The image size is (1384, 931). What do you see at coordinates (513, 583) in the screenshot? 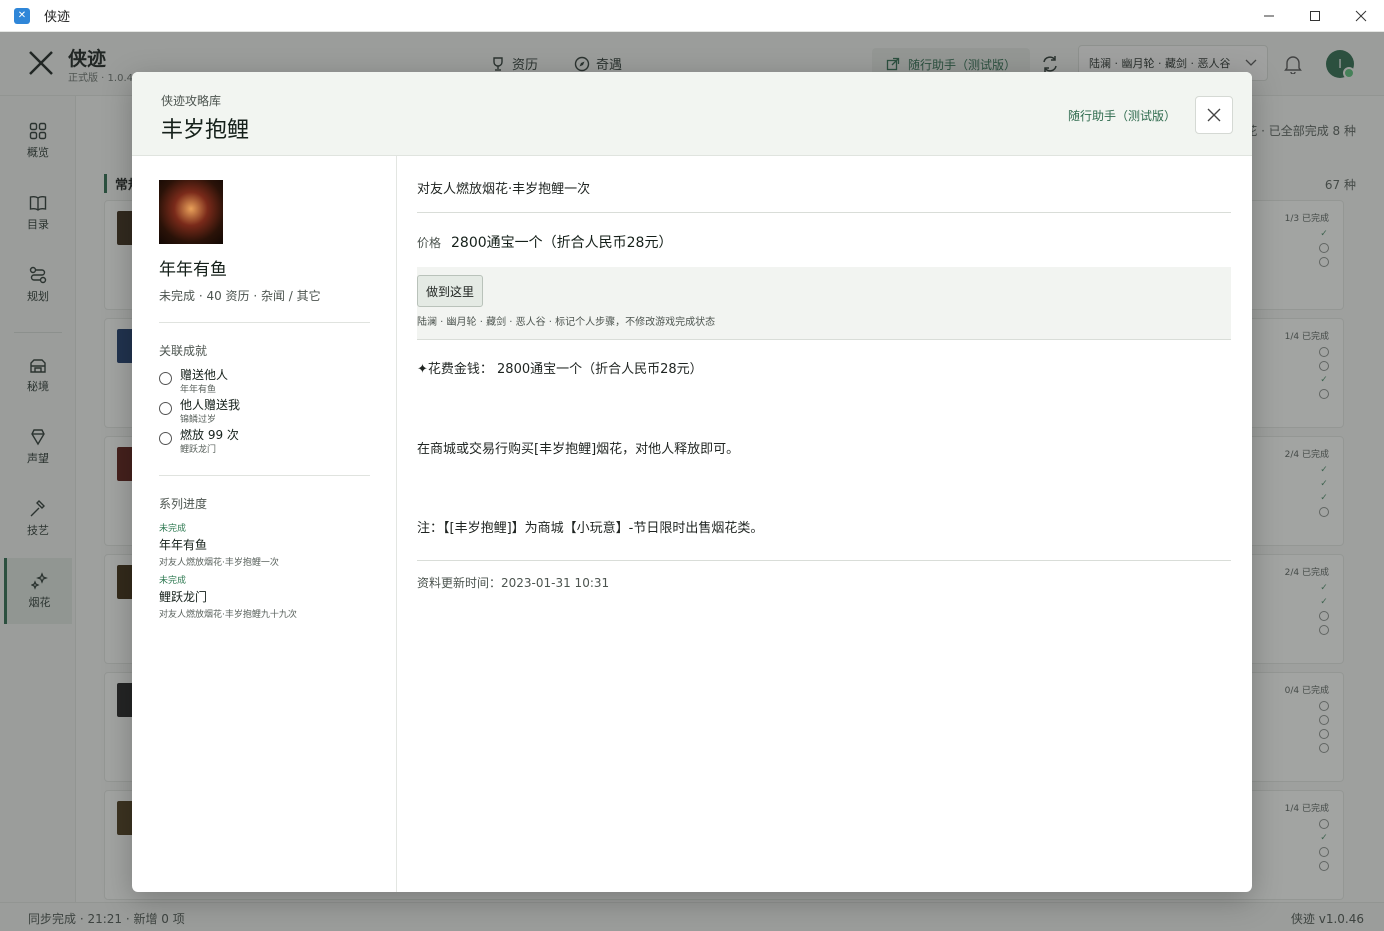
I see `updated-time: 资料更新时间：2023-01-31 10:31` at bounding box center [513, 583].